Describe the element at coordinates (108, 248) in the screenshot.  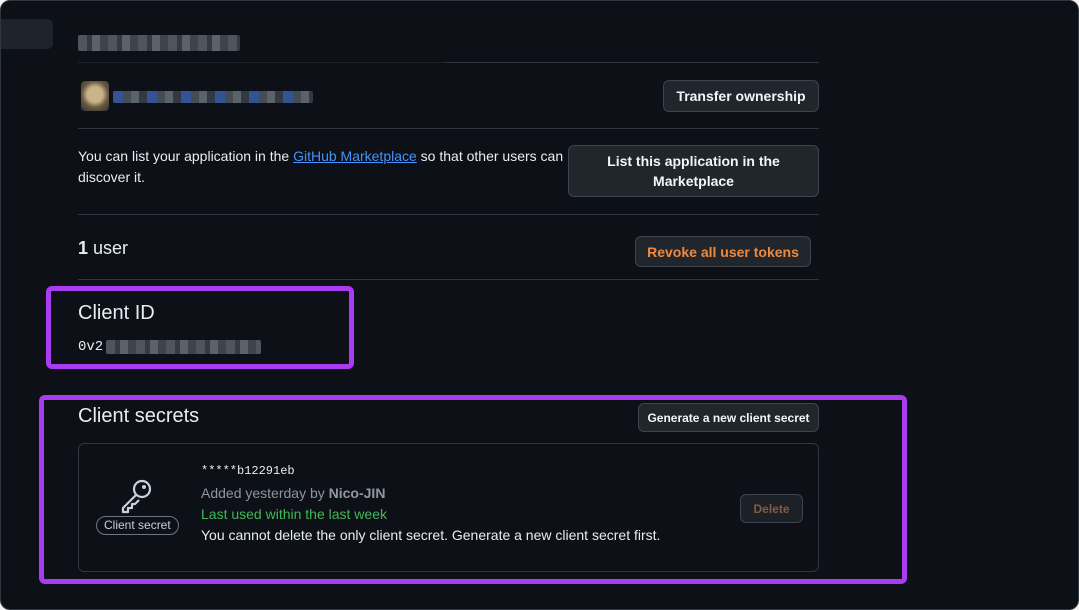
I see `user-count-label: user` at that location.